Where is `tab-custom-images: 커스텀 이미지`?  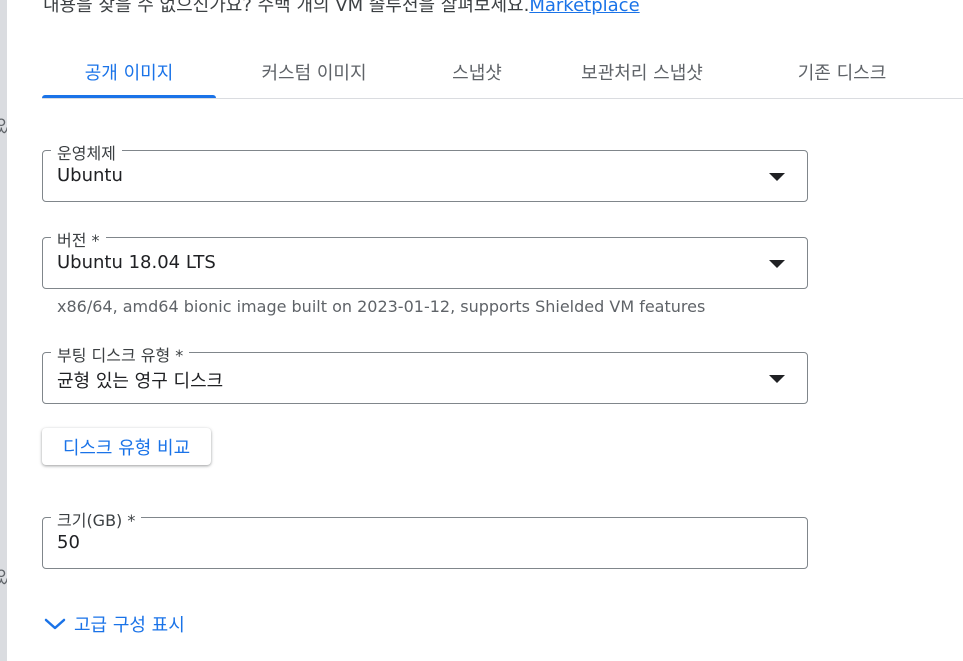
tab-custom-images: 커스텀 이미지 is located at coordinates (314, 71).